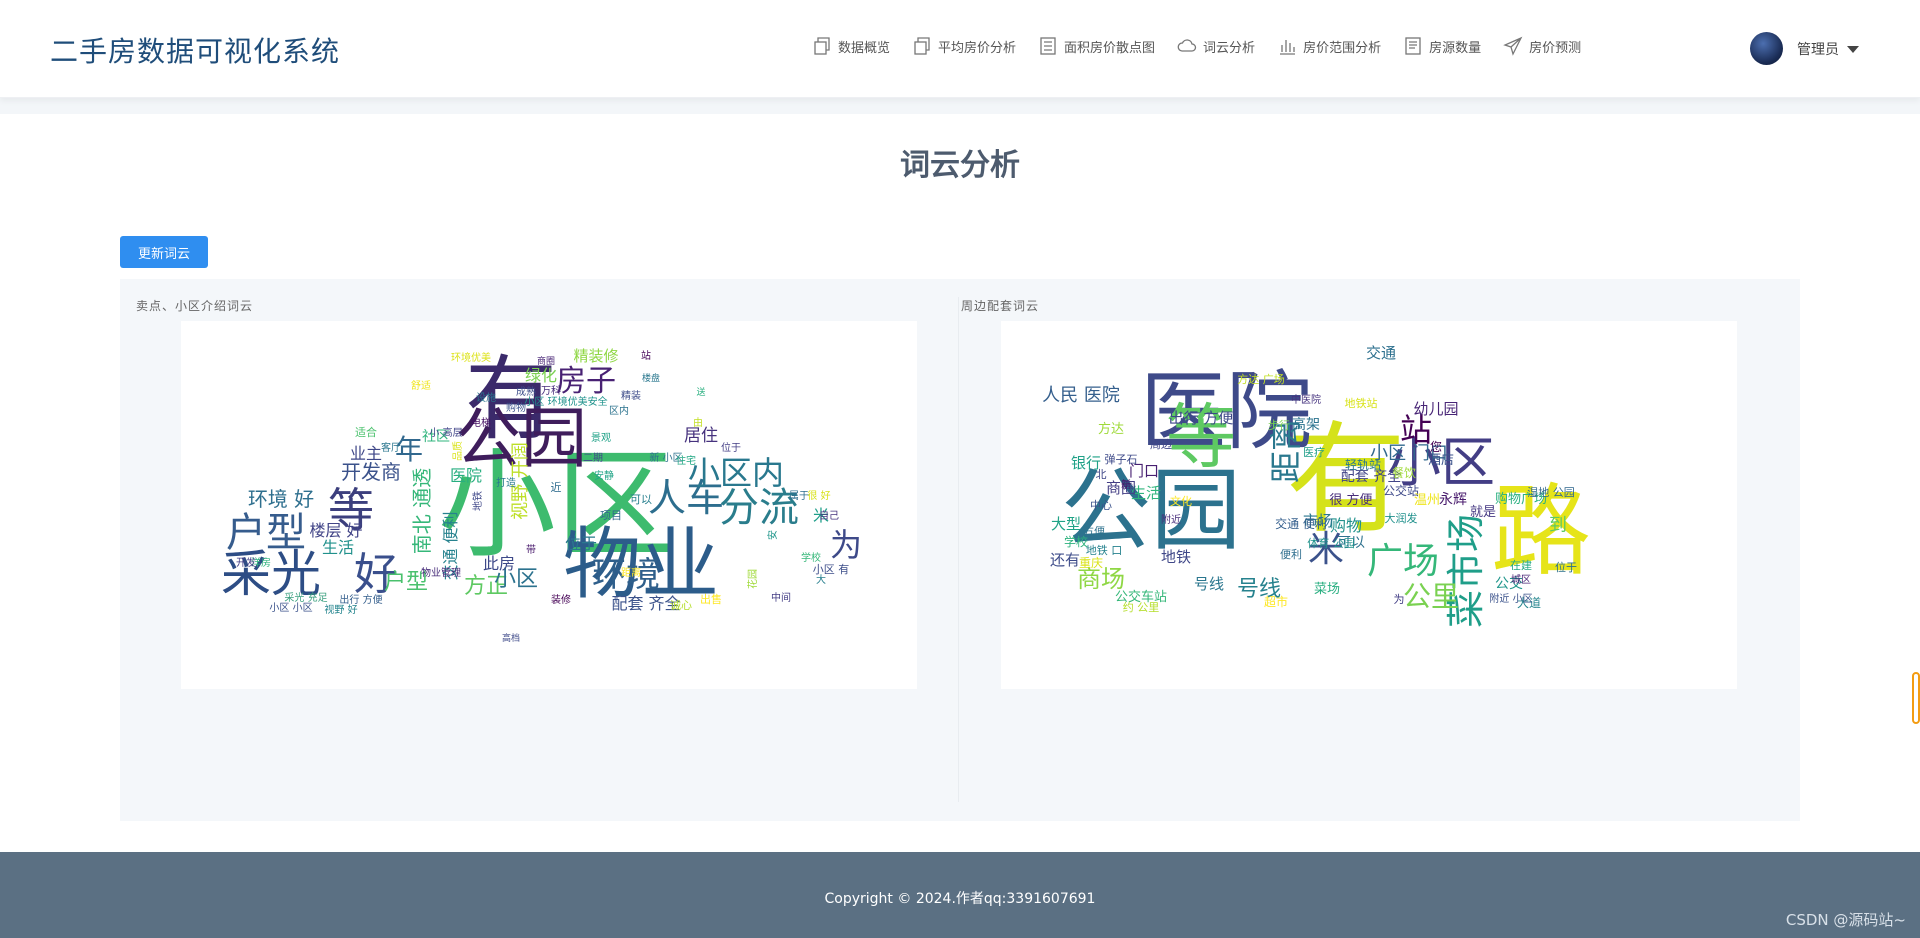 This screenshot has width=1920, height=938. Describe the element at coordinates (546, 361) in the screenshot. I see `wordcloud-word: 商圈` at that location.